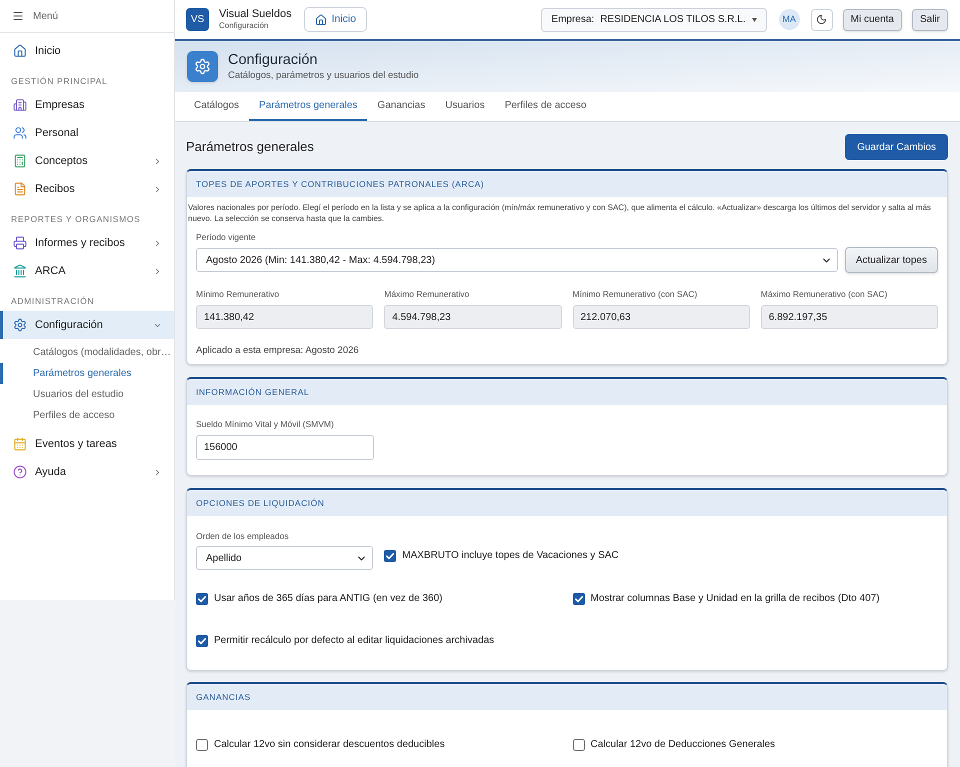 The height and width of the screenshot is (767, 960). Describe the element at coordinates (308, 106) in the screenshot. I see `tab: Parámetros generales` at that location.